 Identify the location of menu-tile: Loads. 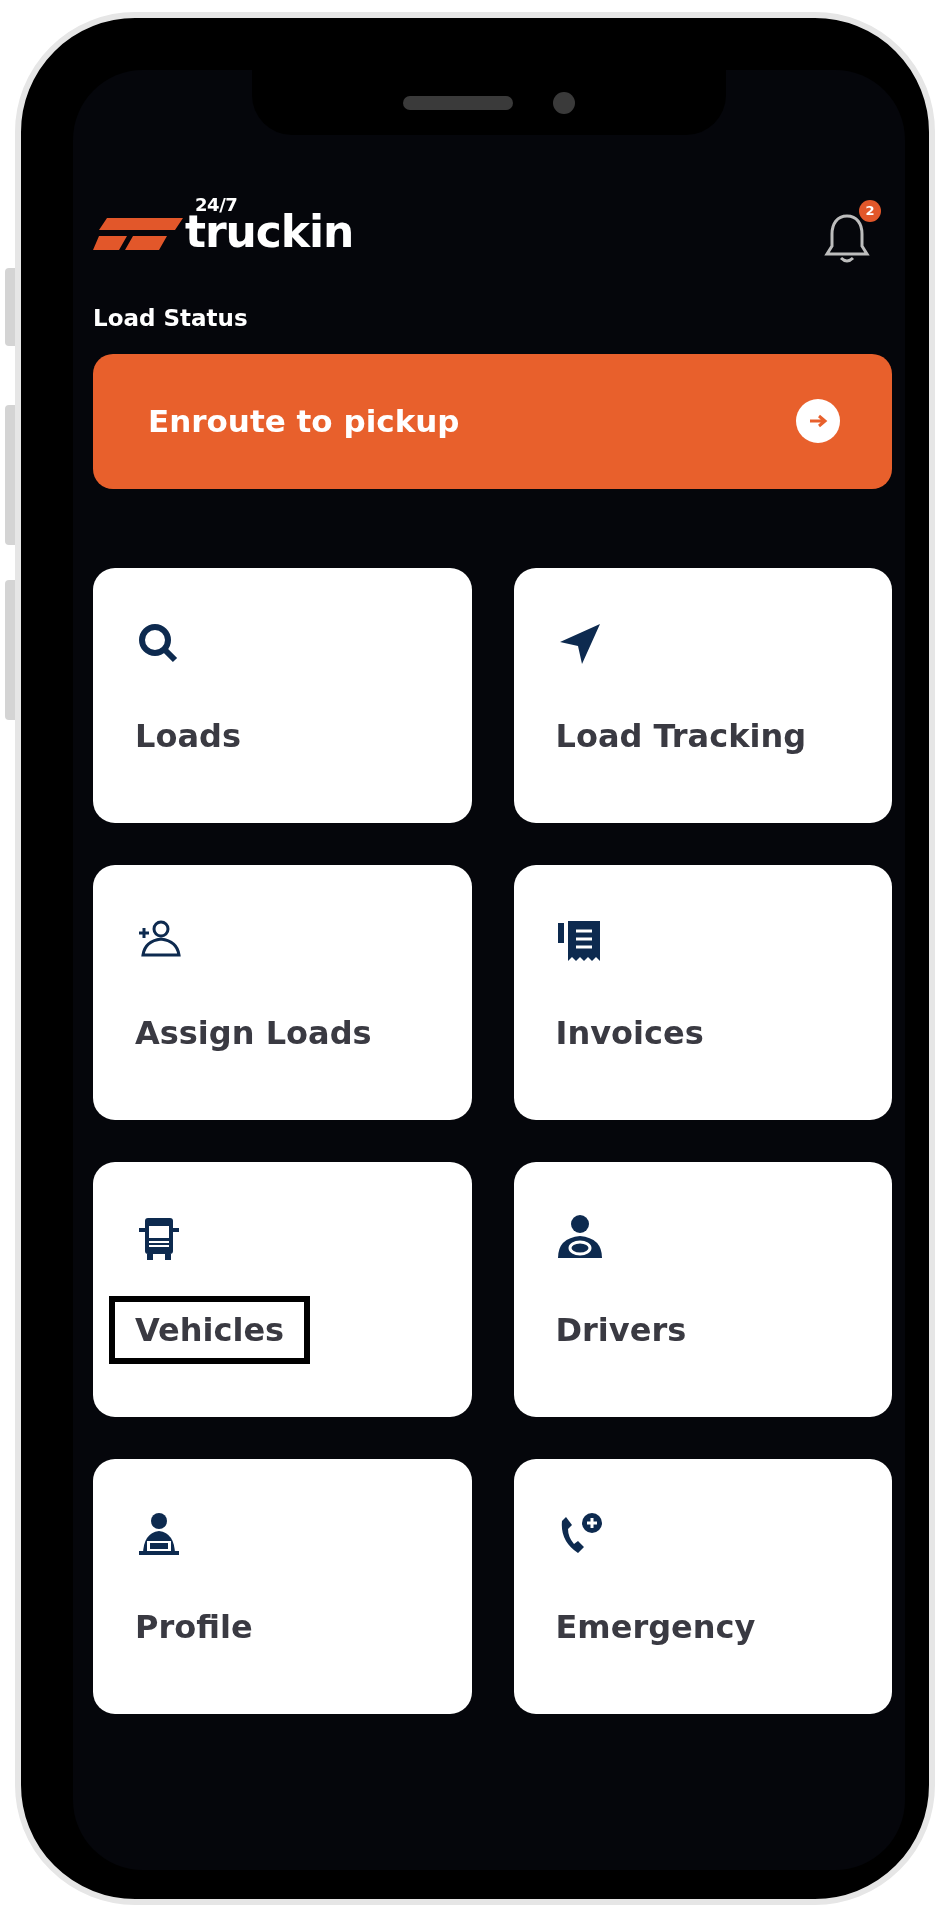
(282, 695).